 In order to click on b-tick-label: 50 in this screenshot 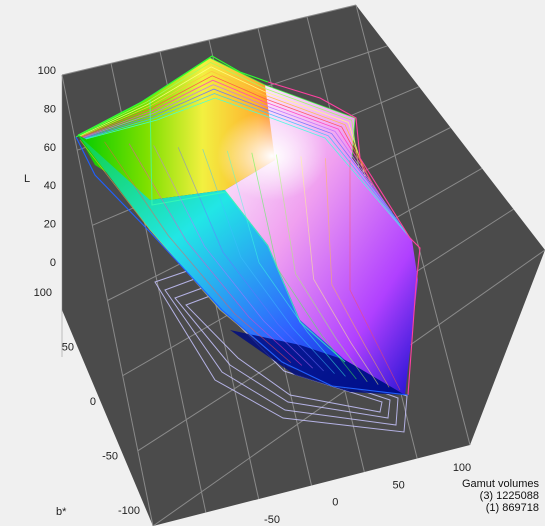, I will do `click(68, 348)`.